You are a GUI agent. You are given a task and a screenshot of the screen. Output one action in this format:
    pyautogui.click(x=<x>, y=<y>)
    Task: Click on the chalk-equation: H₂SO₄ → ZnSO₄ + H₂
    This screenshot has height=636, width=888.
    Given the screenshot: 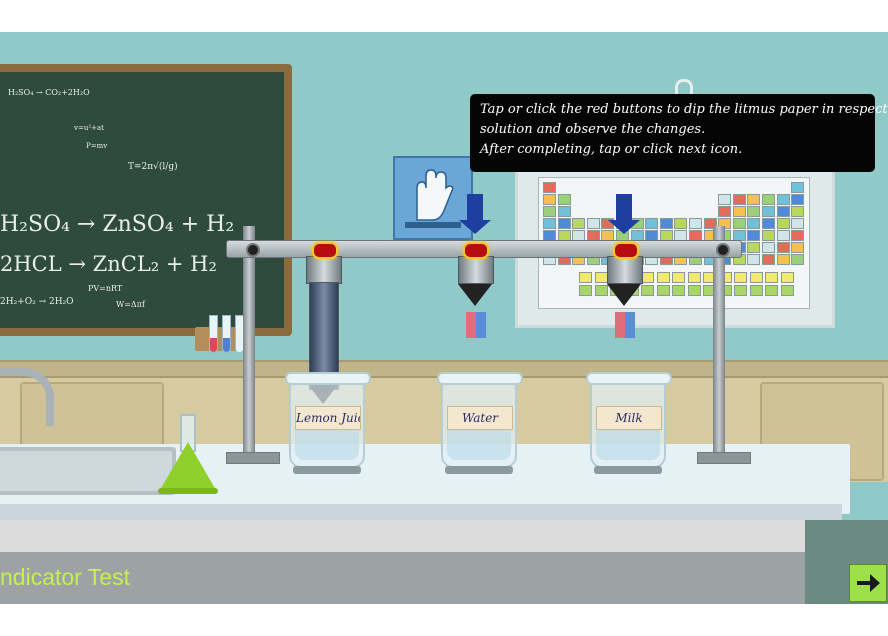 What is the action you would take?
    pyautogui.click(x=117, y=224)
    